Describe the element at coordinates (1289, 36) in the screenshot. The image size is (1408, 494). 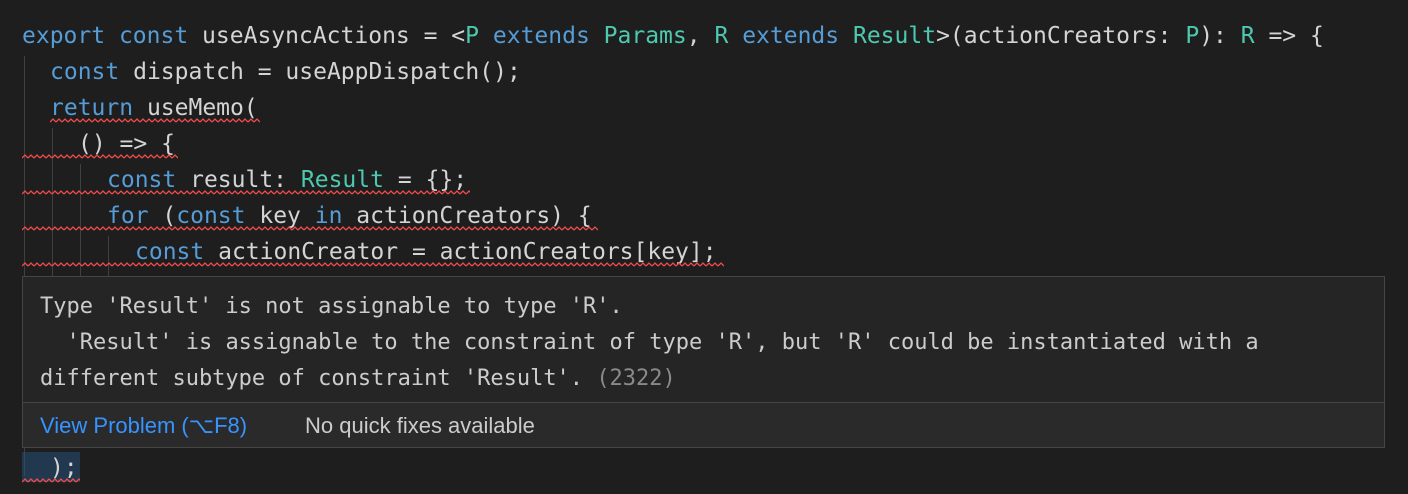
I see `punctuation-token: => {` at that location.